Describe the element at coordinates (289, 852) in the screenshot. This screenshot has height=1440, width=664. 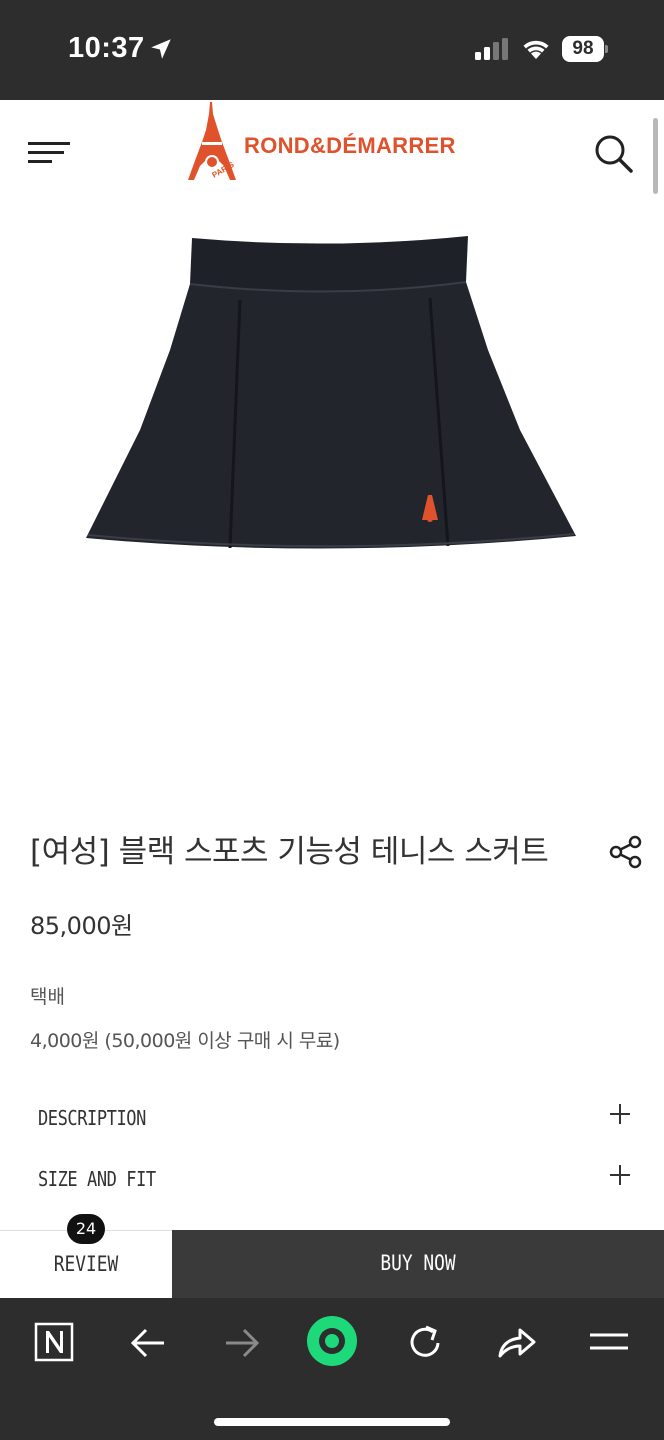
I see `product-title: [여성] 블랙 스포츠 기능성 테니스 스커트` at that location.